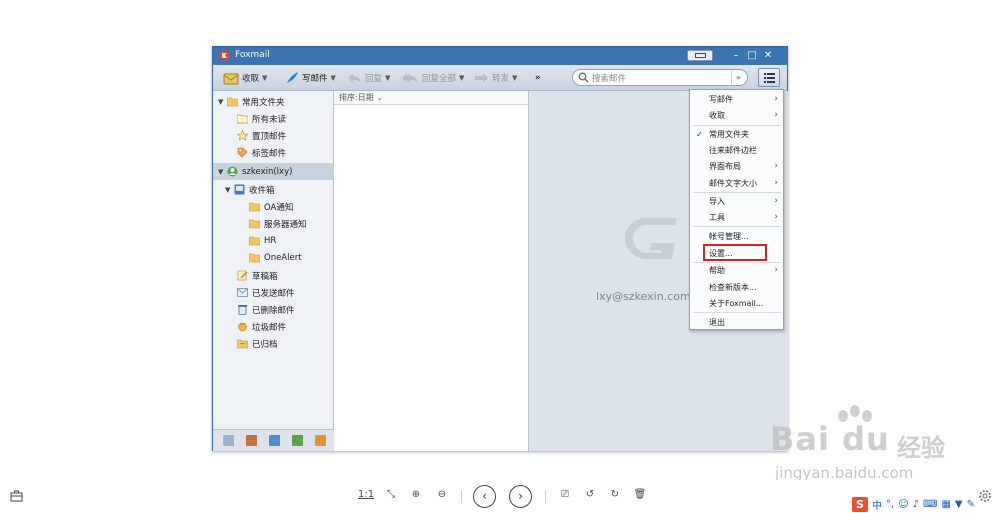 The height and width of the screenshot is (513, 1000). What do you see at coordinates (500, 56) in the screenshot?
I see `title-bar: Foxmail – □ ✕` at bounding box center [500, 56].